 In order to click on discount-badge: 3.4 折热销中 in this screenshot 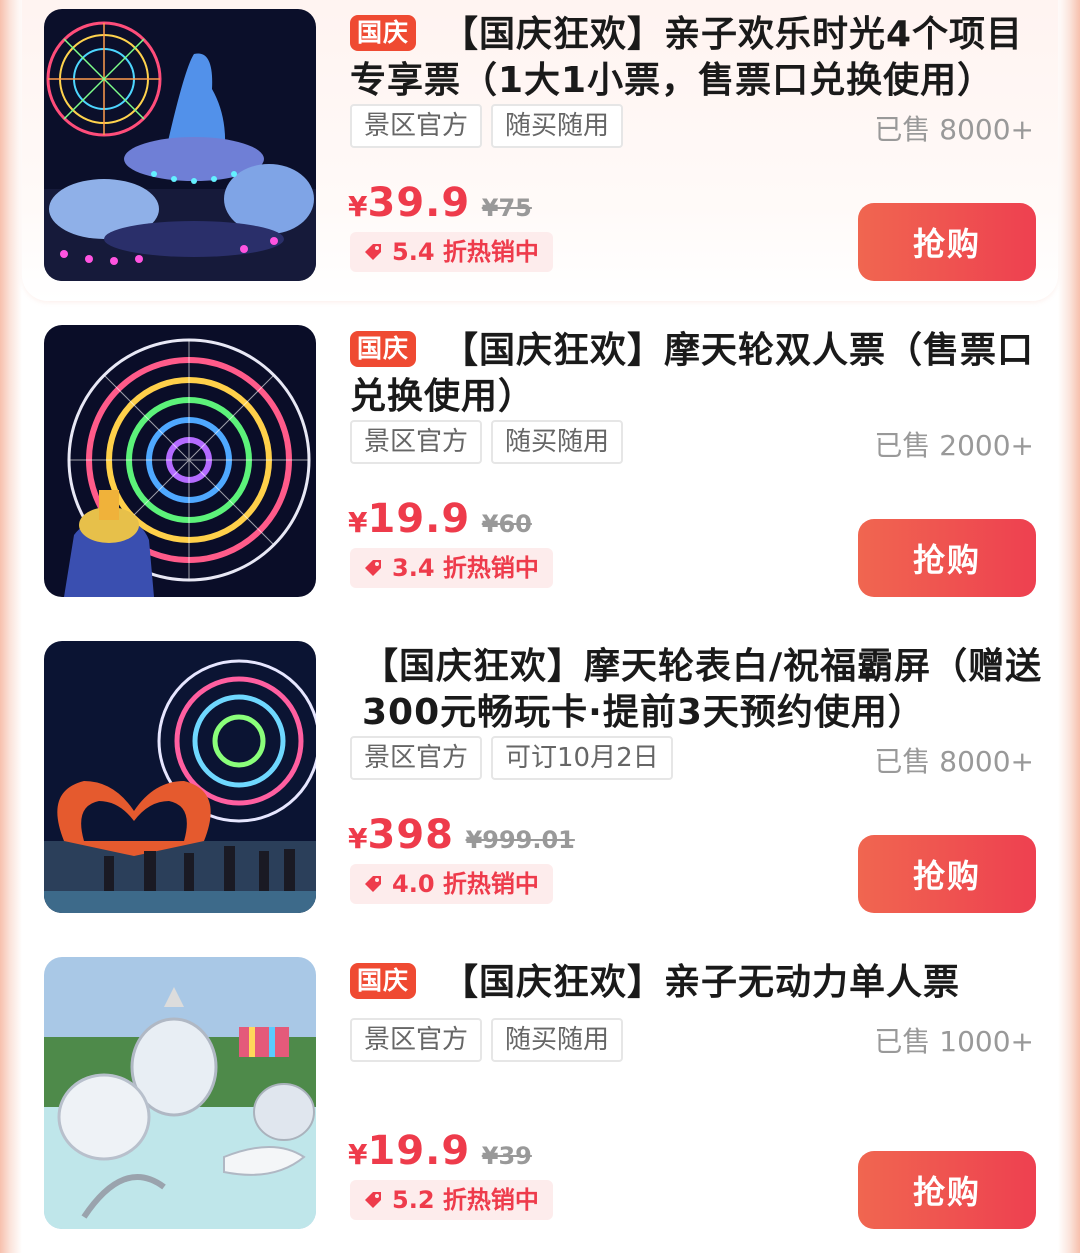, I will do `click(451, 568)`.